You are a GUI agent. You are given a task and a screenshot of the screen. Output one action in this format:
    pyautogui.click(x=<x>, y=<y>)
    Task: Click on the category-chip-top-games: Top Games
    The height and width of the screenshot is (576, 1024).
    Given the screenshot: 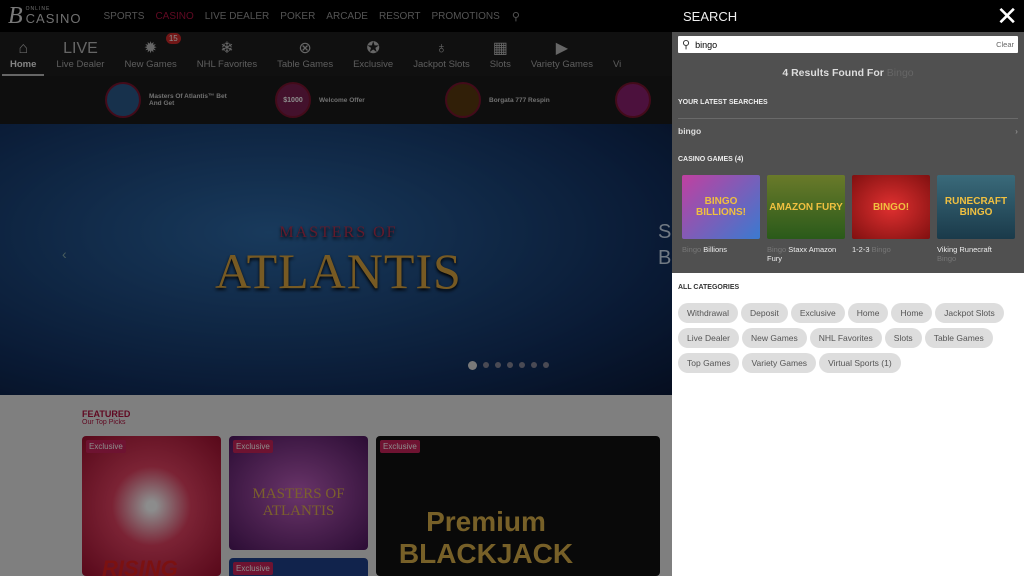 What is the action you would take?
    pyautogui.click(x=709, y=363)
    